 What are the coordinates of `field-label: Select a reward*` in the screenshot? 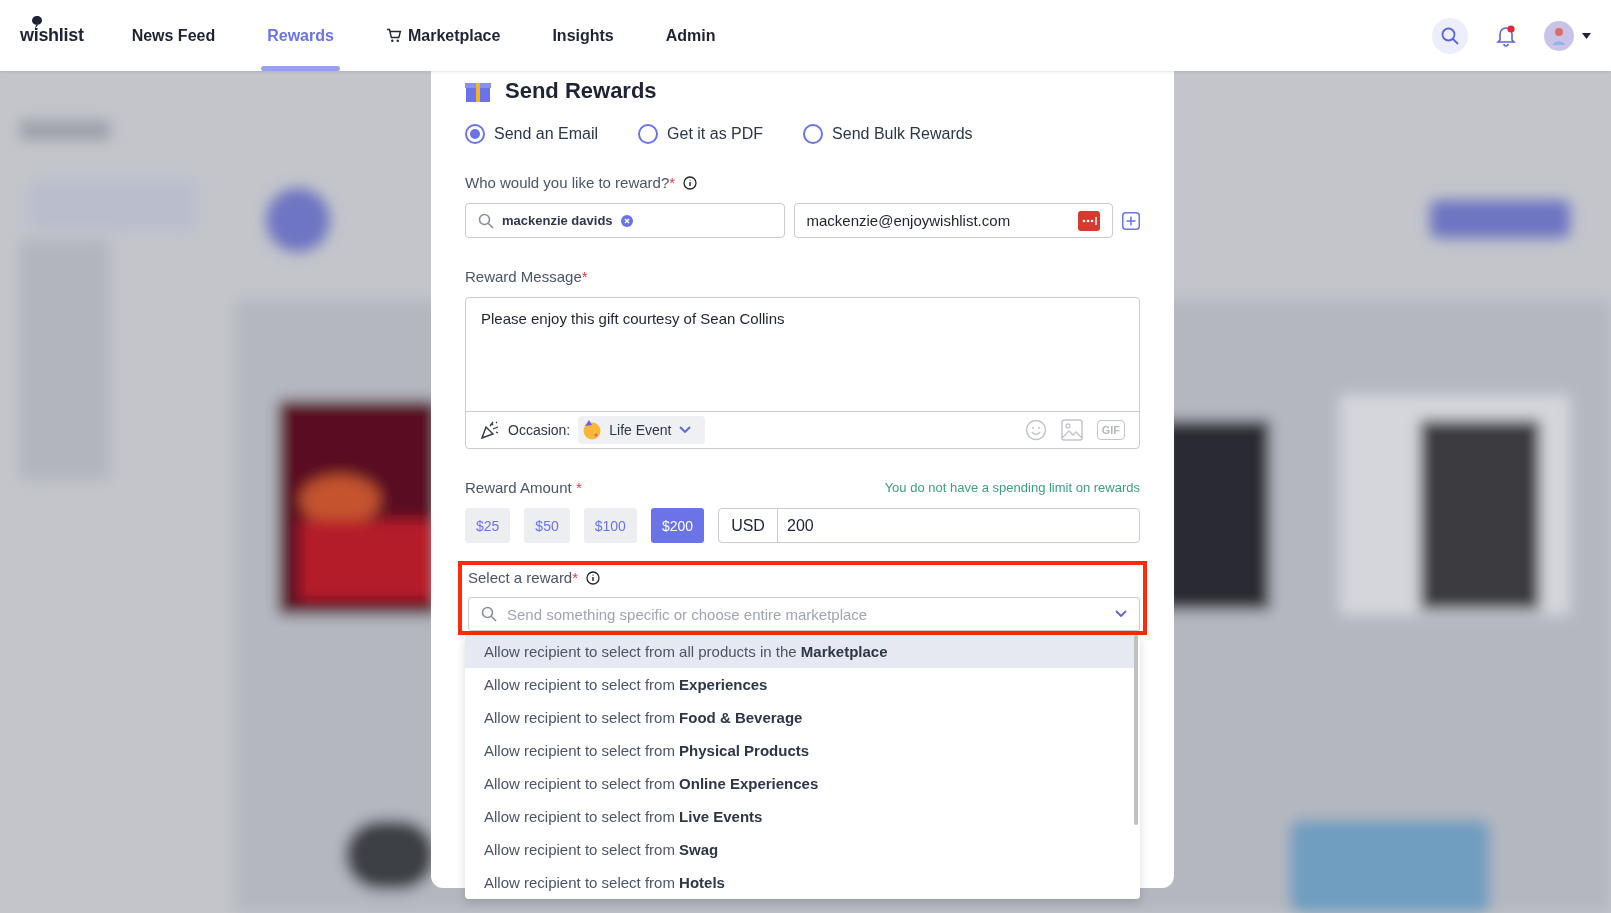 It's located at (523, 577).